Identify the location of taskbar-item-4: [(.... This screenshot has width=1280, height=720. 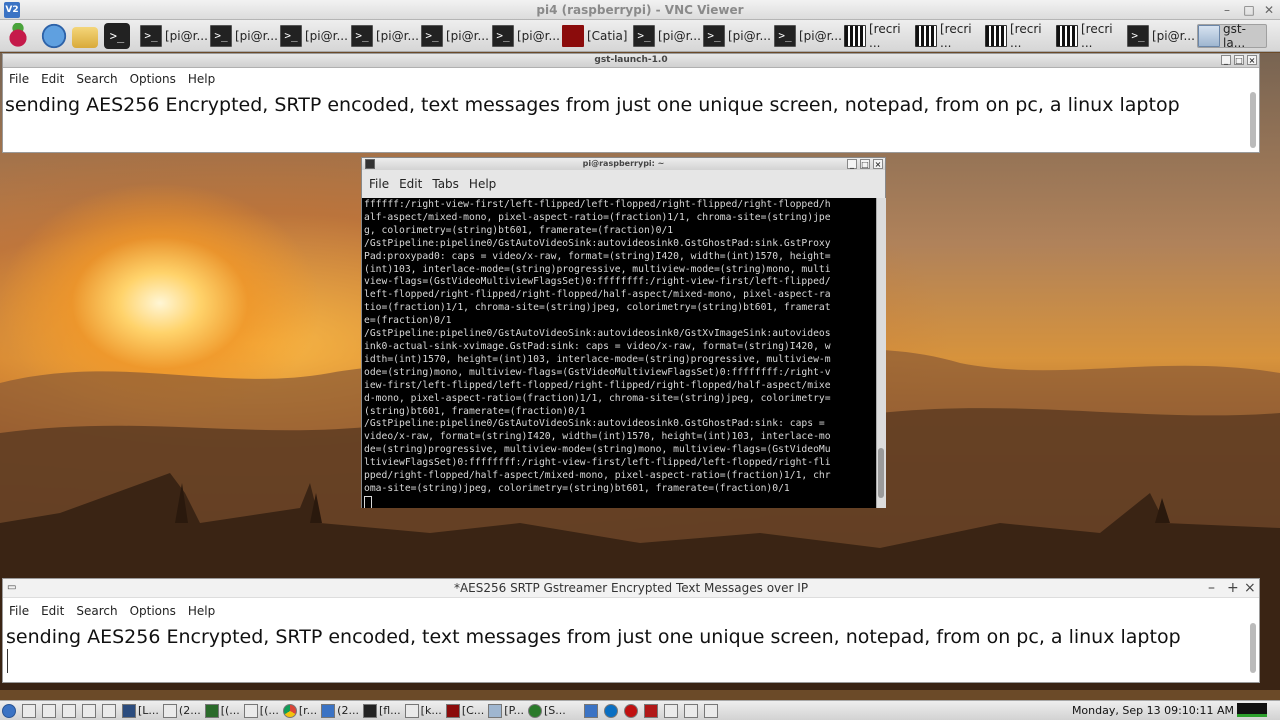
(261, 711).